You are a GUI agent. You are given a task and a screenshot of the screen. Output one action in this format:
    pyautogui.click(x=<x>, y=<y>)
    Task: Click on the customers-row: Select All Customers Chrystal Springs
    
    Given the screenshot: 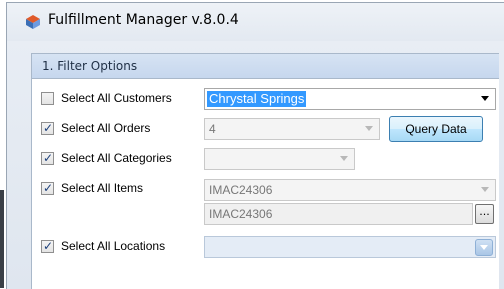 What is the action you would take?
    pyautogui.click(x=265, y=99)
    